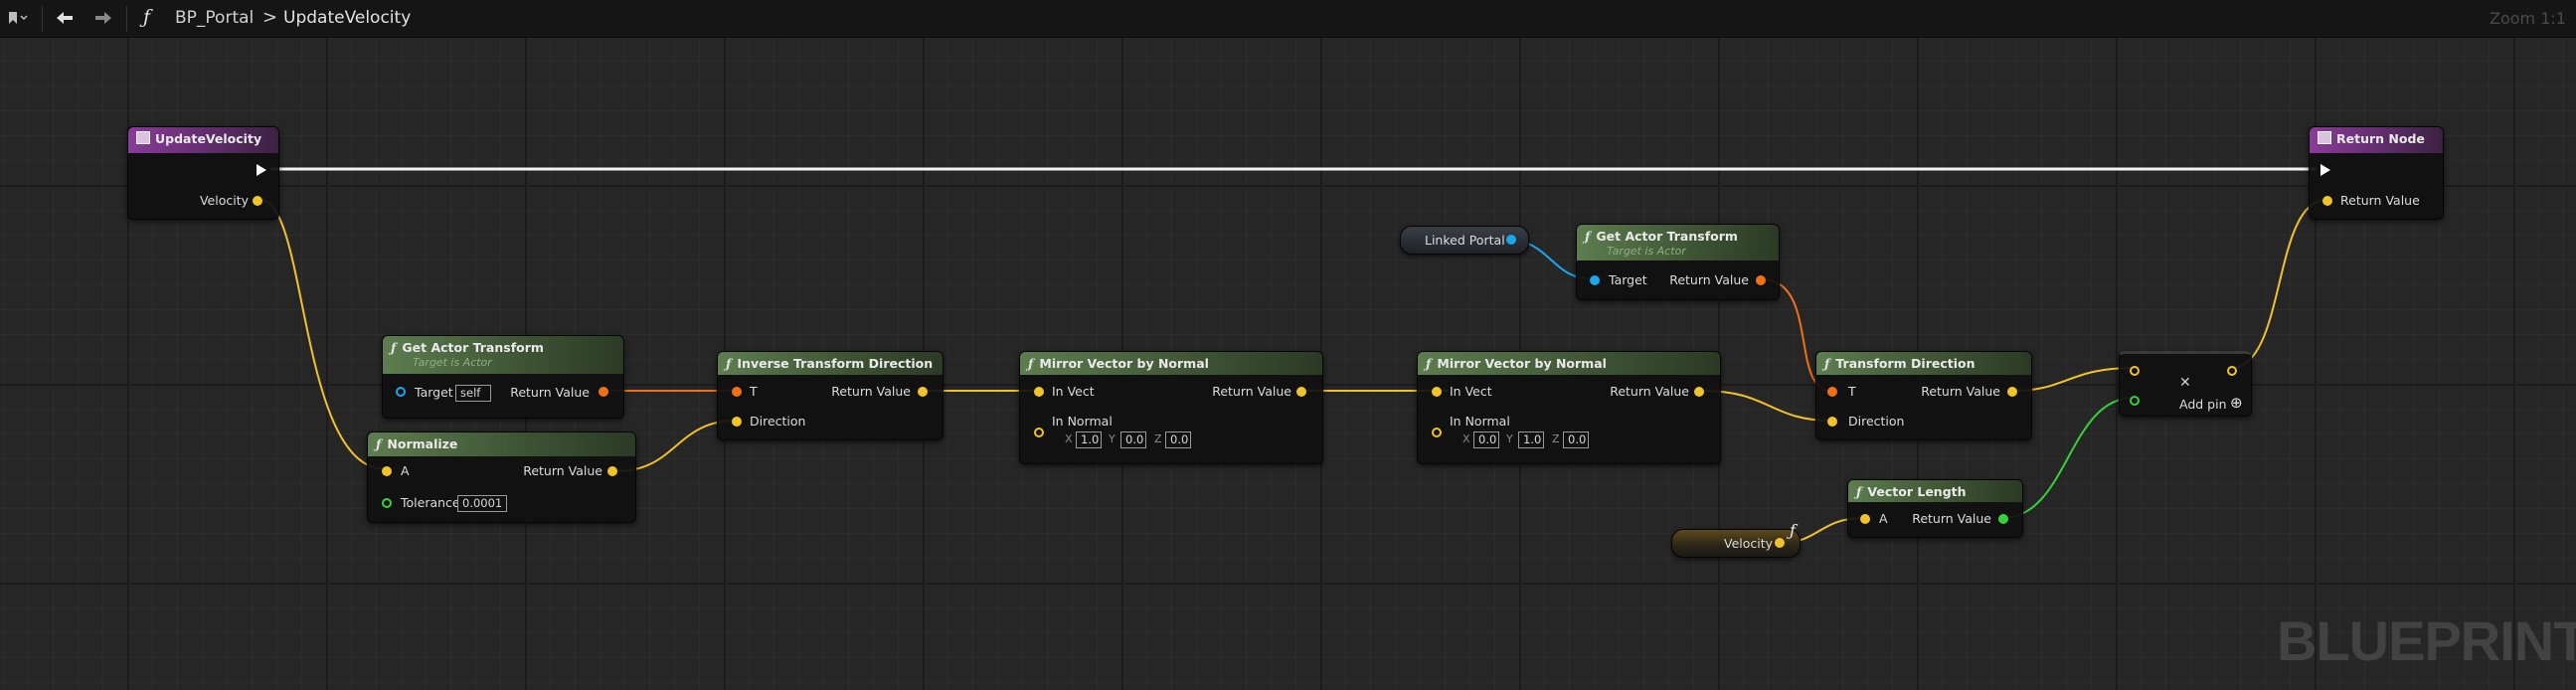 Image resolution: width=2576 pixels, height=690 pixels. Describe the element at coordinates (214, 18) in the screenshot. I see `breadcrumb-class: BP_Portal` at that location.